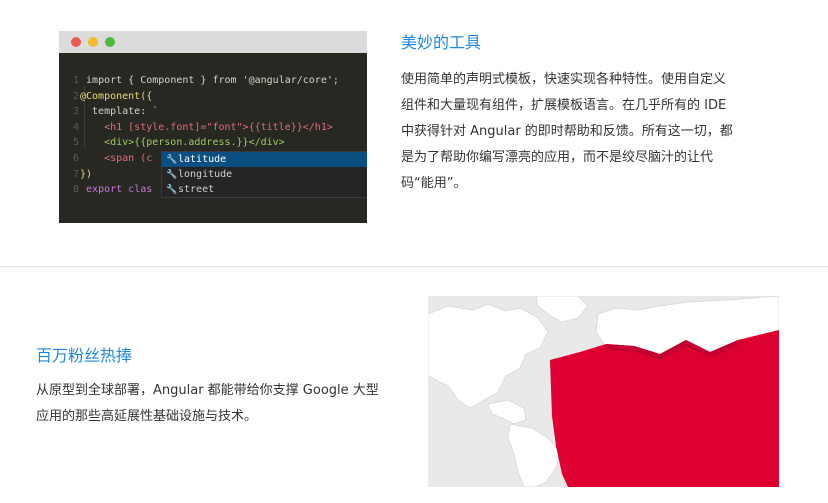 This screenshot has height=503, width=828. What do you see at coordinates (119, 190) in the screenshot?
I see `code-text: export clas` at bounding box center [119, 190].